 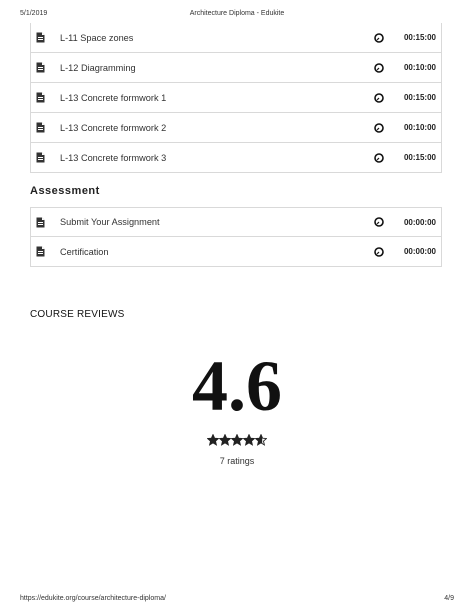 I want to click on average-rating: 4.6, so click(x=237, y=386).